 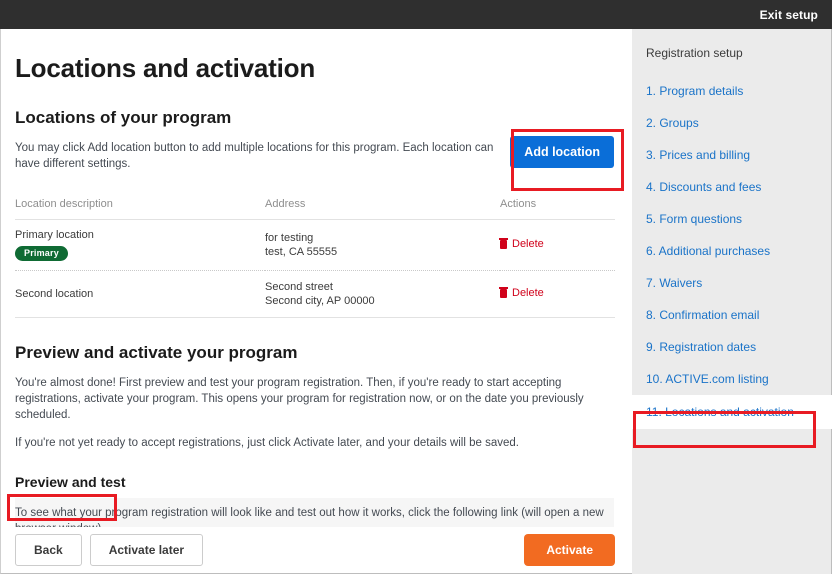 I want to click on sidebar-item-waivers: 7. Waivers, so click(x=738, y=283).